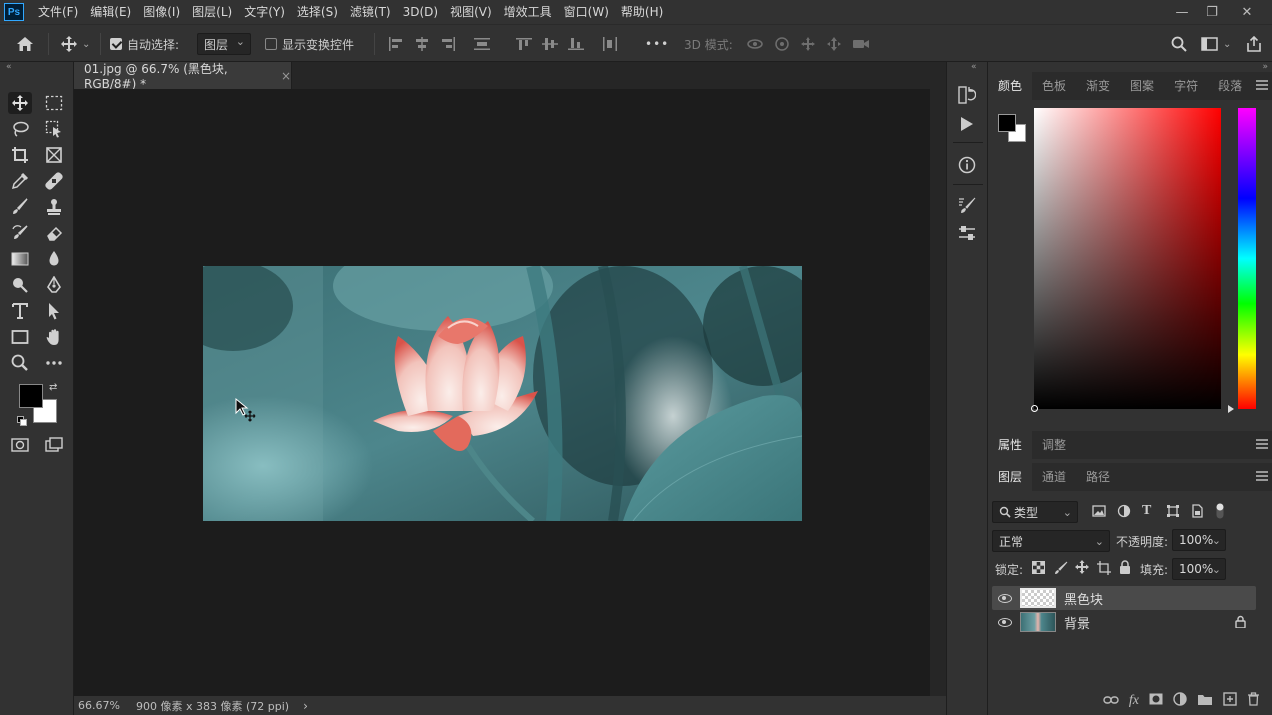 This screenshot has width=1272, height=715. Describe the element at coordinates (20, 311) in the screenshot. I see `type-tool-icon` at that location.